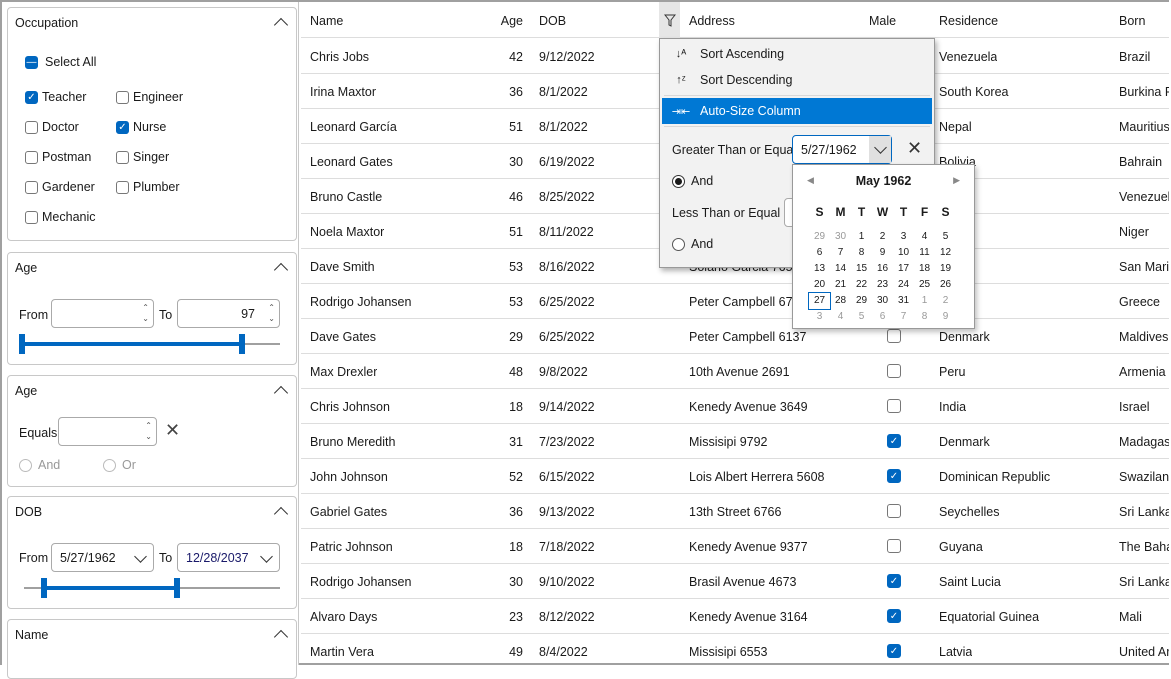 The width and height of the screenshot is (1171, 679). Describe the element at coordinates (945, 237) in the screenshot. I see `calendar-day: 5` at that location.